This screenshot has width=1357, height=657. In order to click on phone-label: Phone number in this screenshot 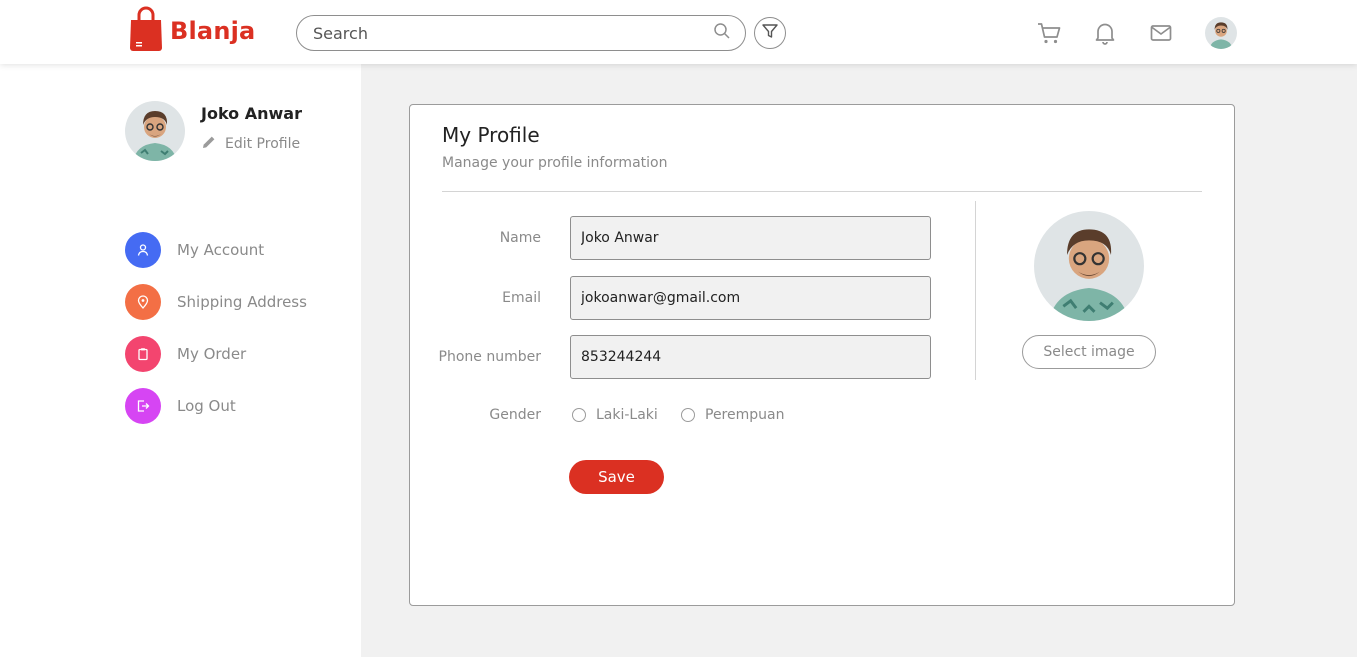, I will do `click(489, 357)`.